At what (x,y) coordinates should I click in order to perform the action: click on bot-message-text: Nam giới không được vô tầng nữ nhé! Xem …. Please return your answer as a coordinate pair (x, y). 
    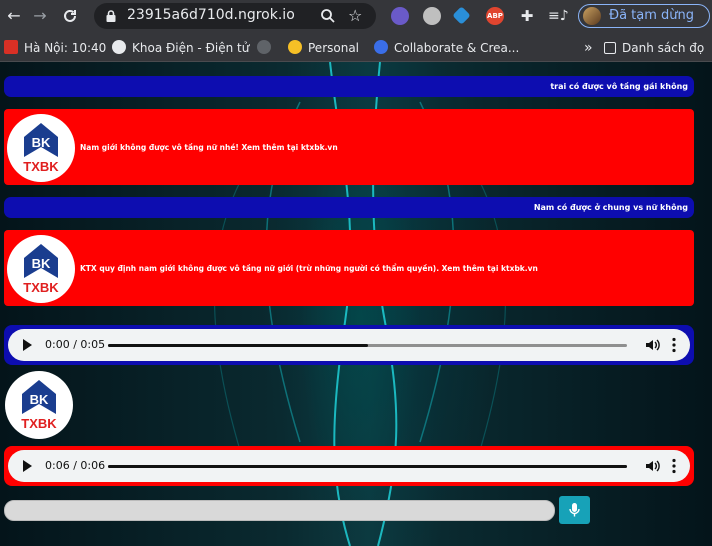
    Looking at the image, I should click on (209, 147).